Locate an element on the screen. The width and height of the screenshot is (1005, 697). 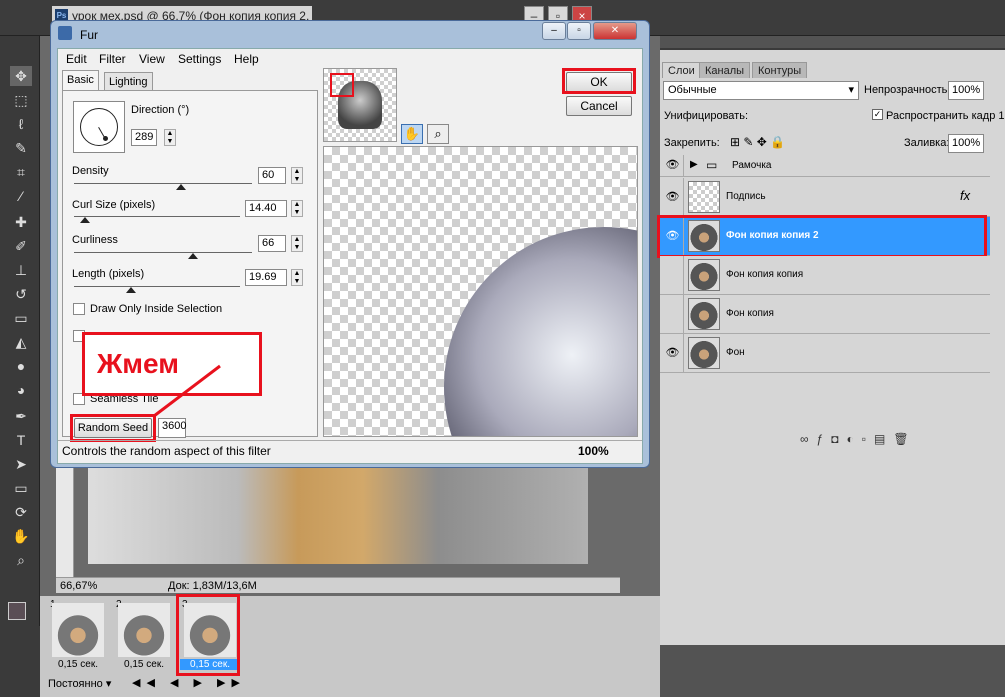
tools-bottom is located at coordinates (20, 661).